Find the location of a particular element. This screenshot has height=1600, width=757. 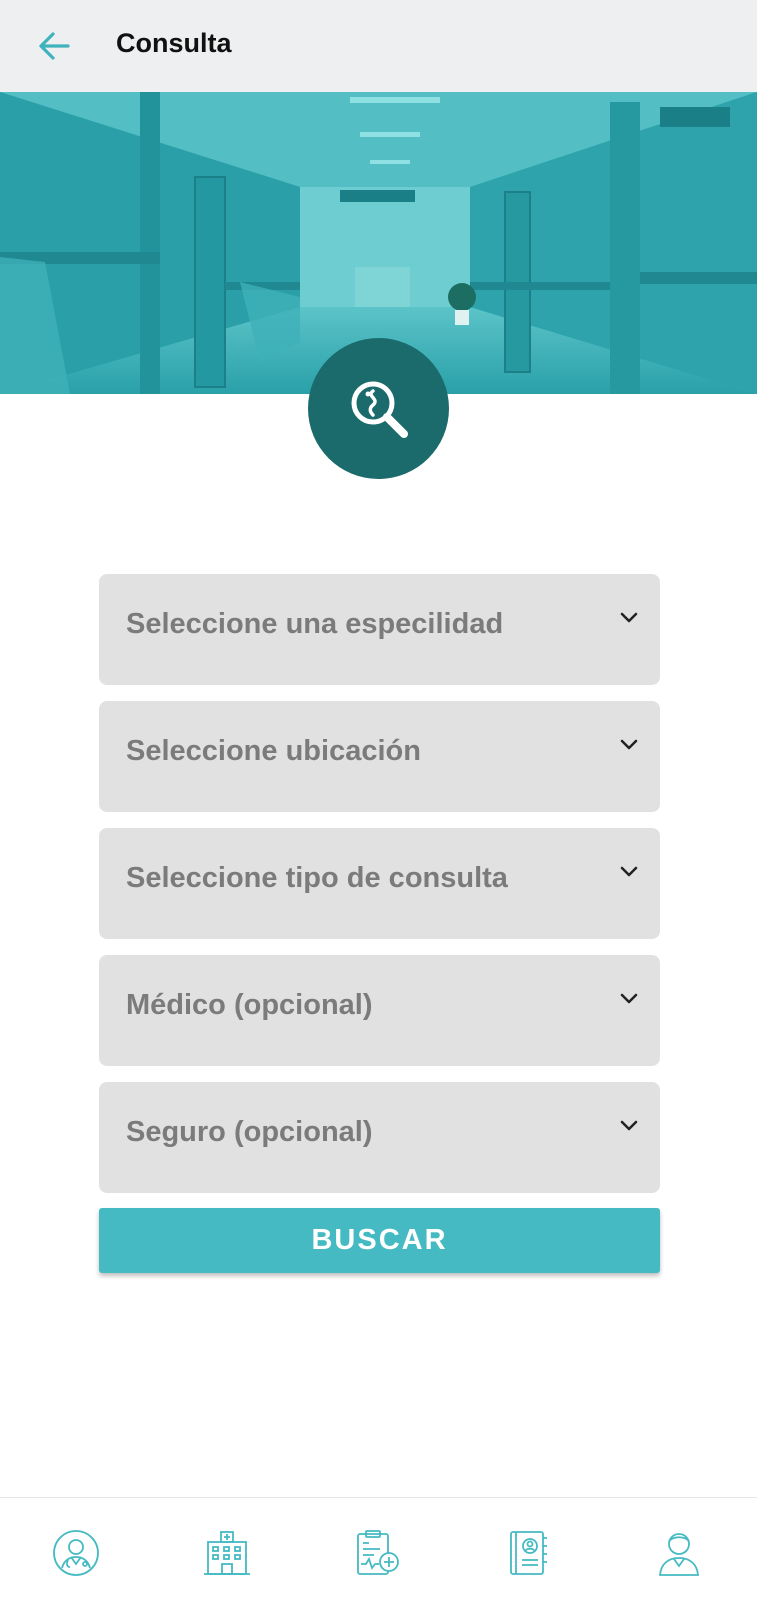

user-profile-icon is located at coordinates (679, 1554).